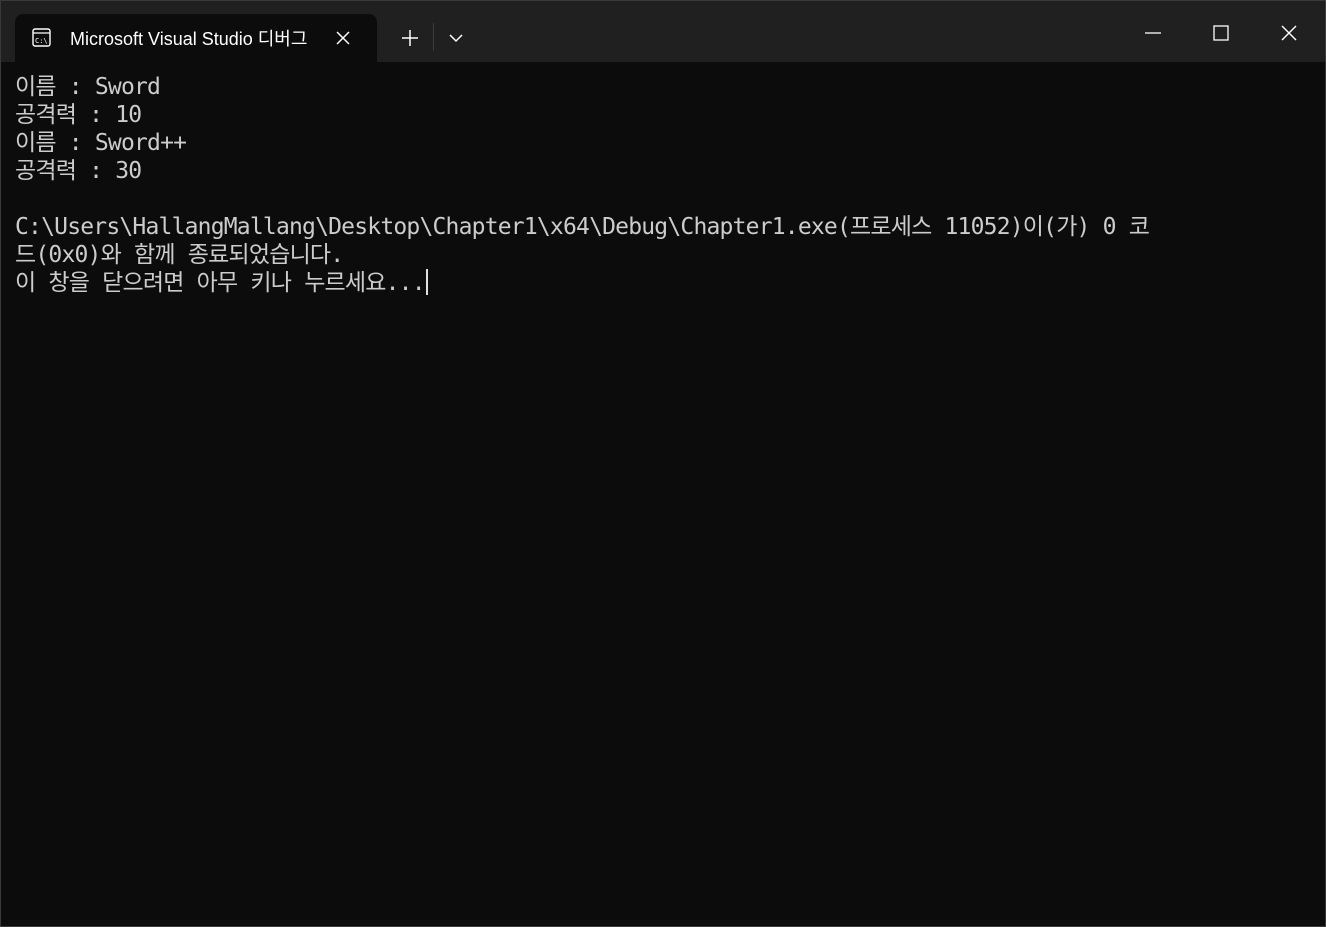 The image size is (1326, 927). I want to click on close-icon, so click(1289, 33).